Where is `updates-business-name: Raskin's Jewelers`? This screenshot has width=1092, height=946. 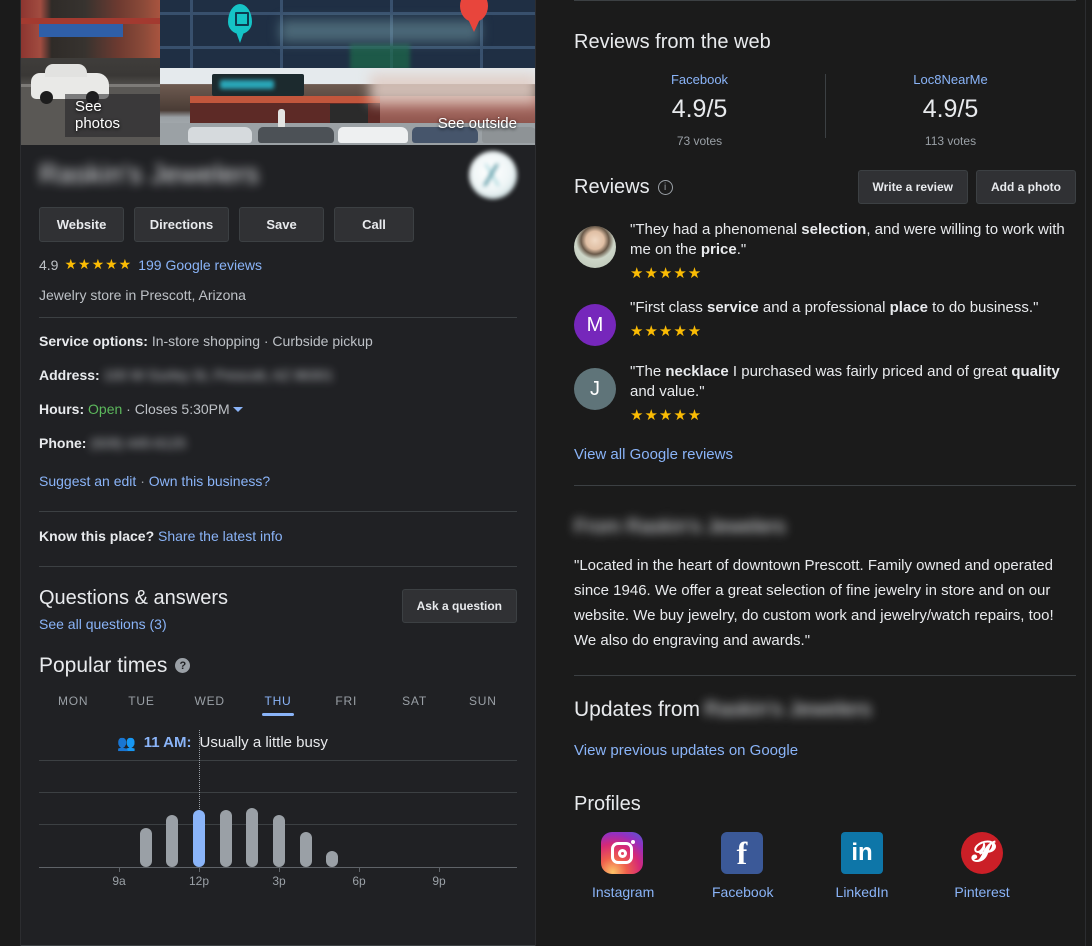
updates-business-name: Raskin's Jewelers is located at coordinates (788, 709).